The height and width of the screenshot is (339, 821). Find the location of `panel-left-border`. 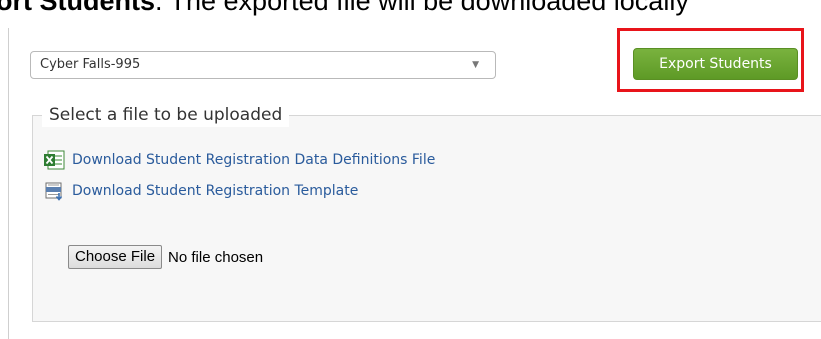

panel-left-border is located at coordinates (8, 183).